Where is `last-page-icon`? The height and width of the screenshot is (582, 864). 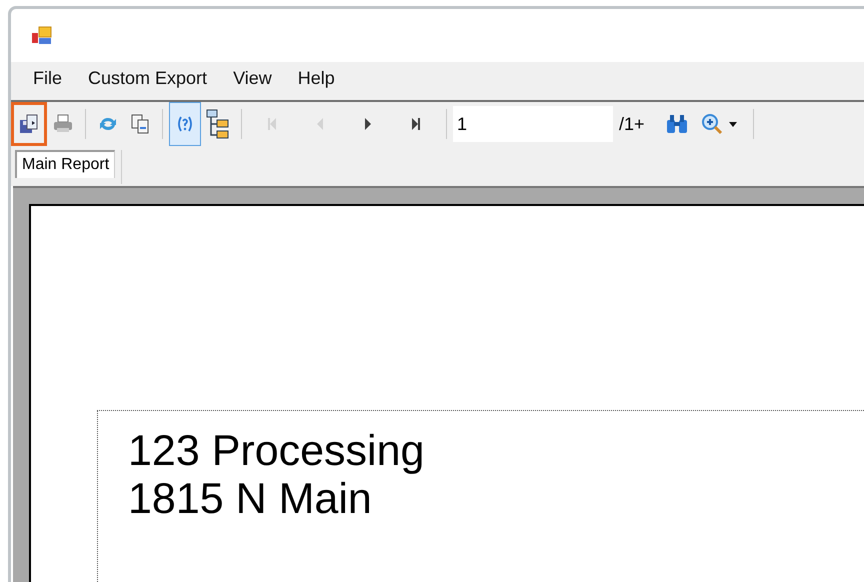
last-page-icon is located at coordinates (416, 124).